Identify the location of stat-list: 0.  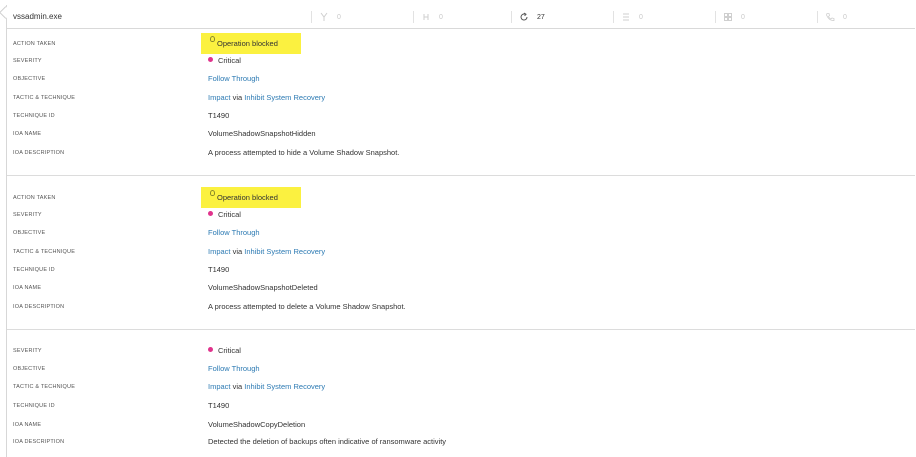
(628, 17).